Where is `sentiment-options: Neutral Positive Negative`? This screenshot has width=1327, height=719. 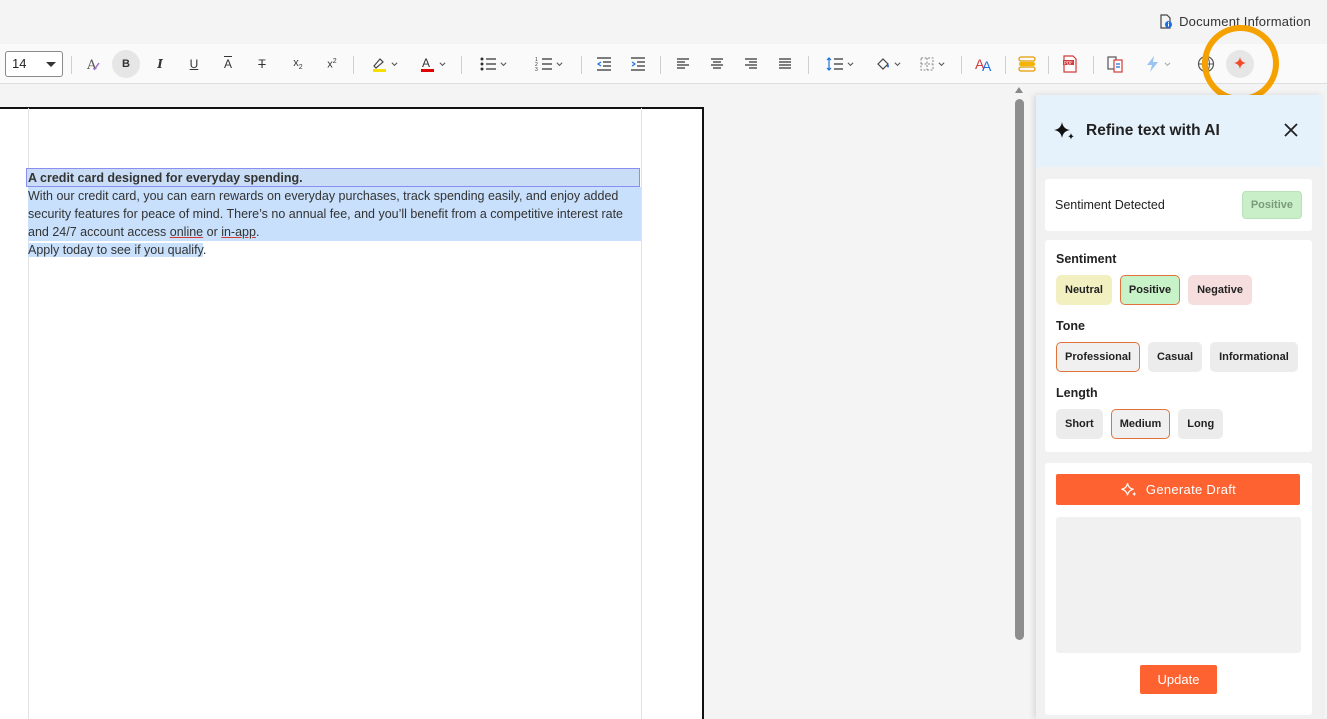 sentiment-options: Neutral Positive Negative is located at coordinates (1178, 290).